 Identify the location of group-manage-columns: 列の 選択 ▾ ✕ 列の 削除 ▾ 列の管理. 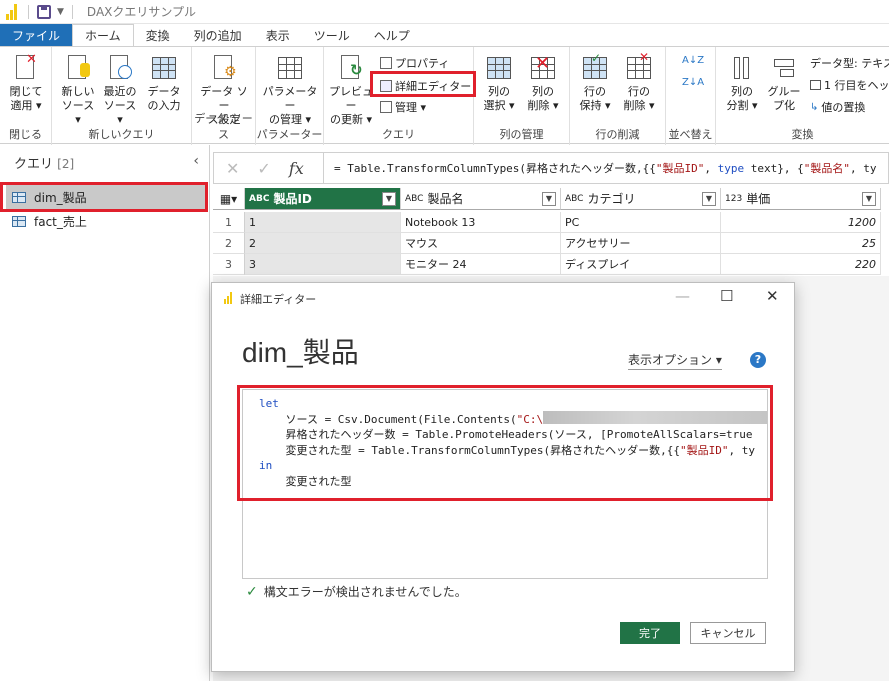
(522, 96).